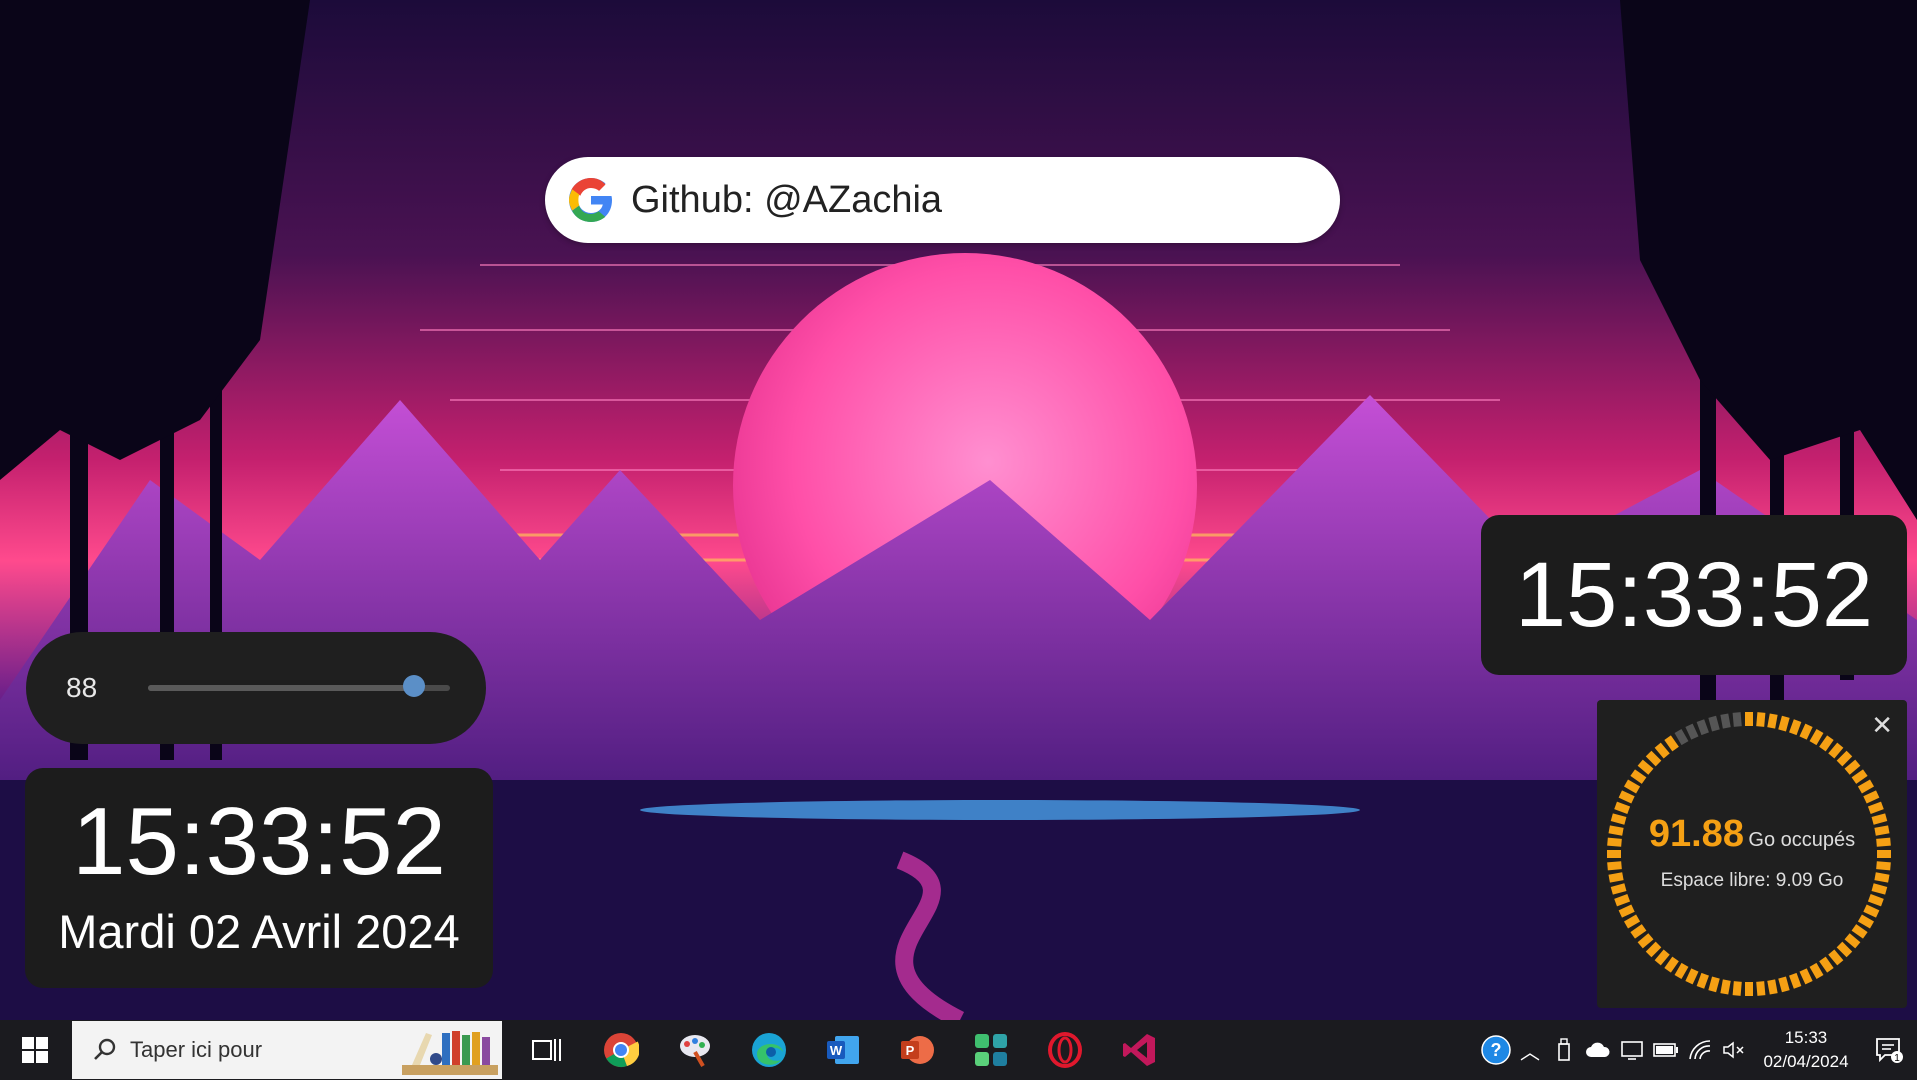  Describe the element at coordinates (413, 686) in the screenshot. I see `volume-slider-thumb` at that location.